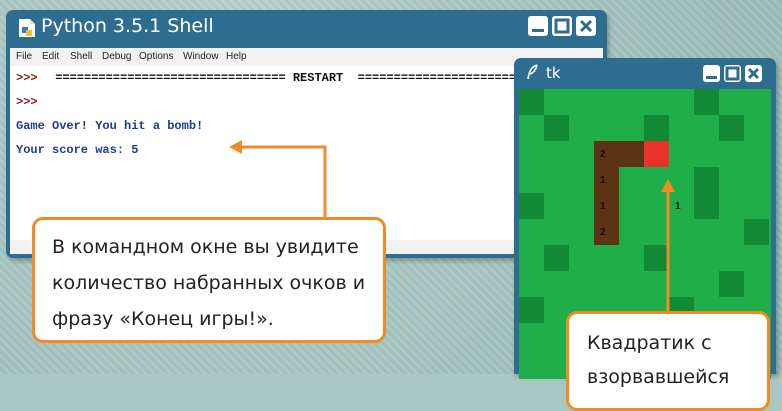  Describe the element at coordinates (668, 185) in the screenshot. I see `arrow-head-bomb` at that location.